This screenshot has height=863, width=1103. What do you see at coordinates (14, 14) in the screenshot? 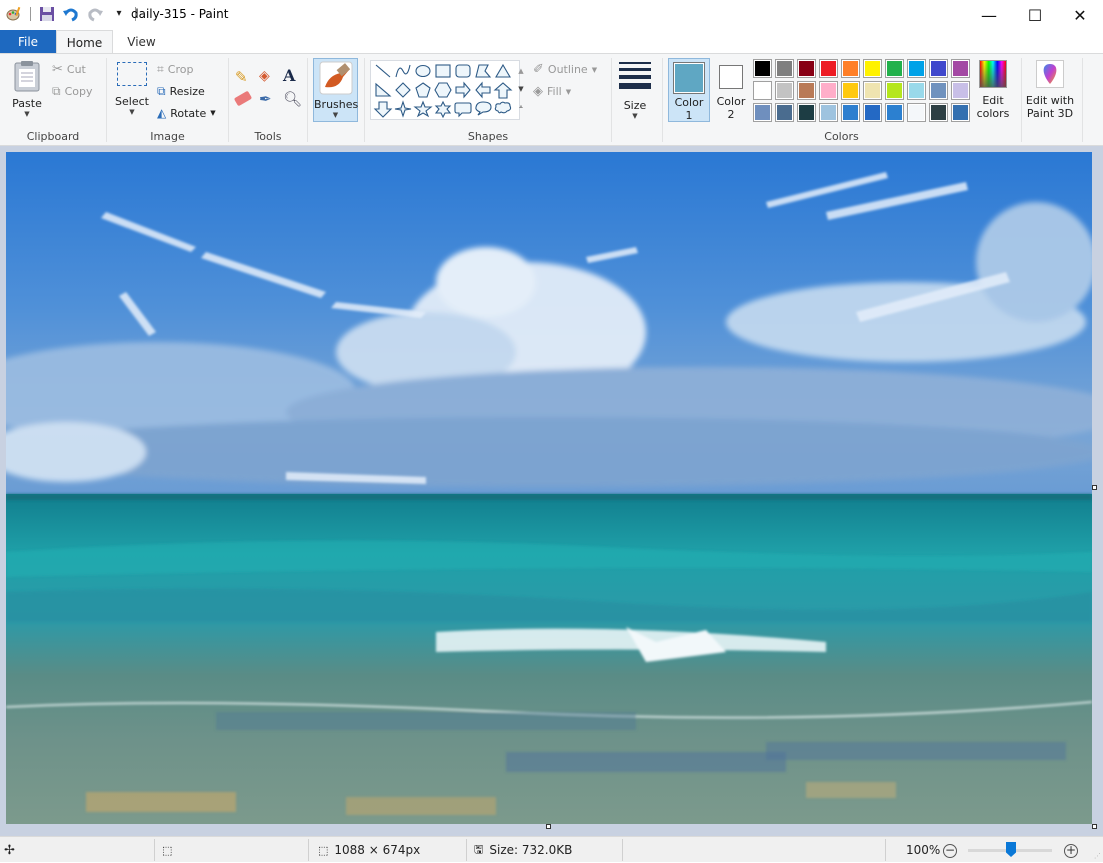
I see `paint-app-icon` at bounding box center [14, 14].